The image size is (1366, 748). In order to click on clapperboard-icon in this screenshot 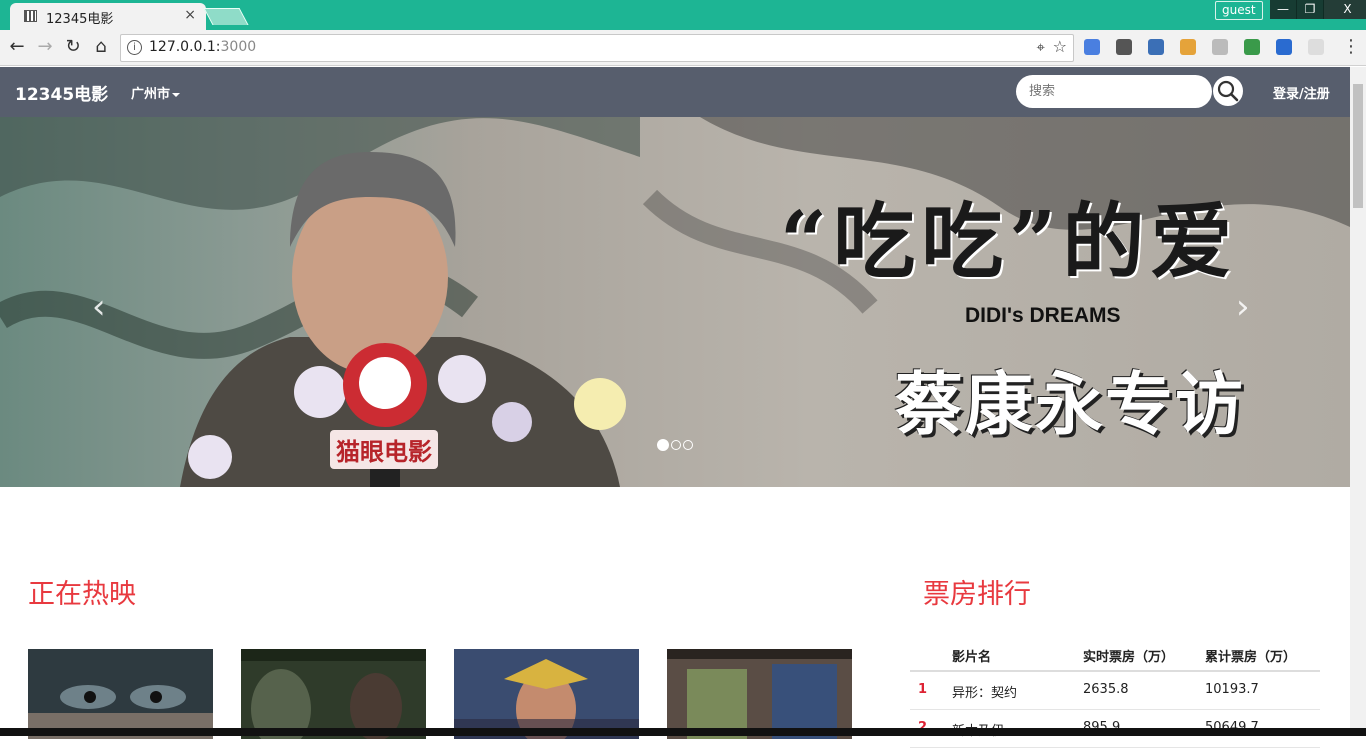, I will do `click(30, 16)`.